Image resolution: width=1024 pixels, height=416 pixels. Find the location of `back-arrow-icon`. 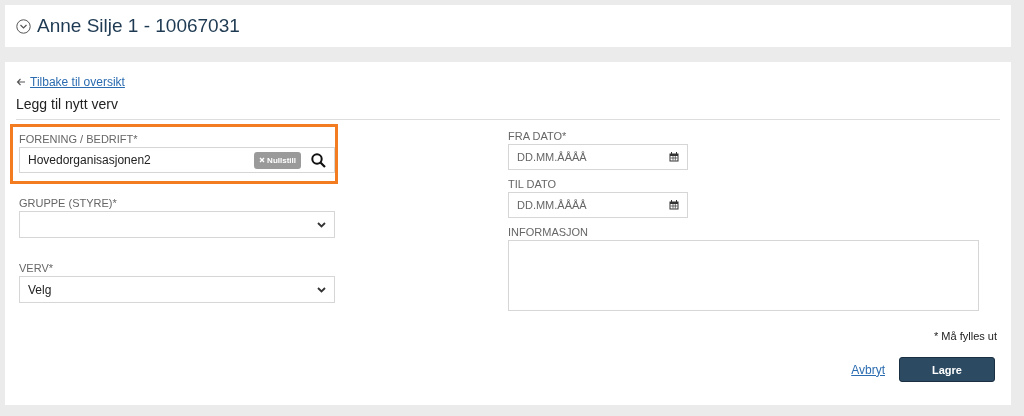

back-arrow-icon is located at coordinates (21, 82).